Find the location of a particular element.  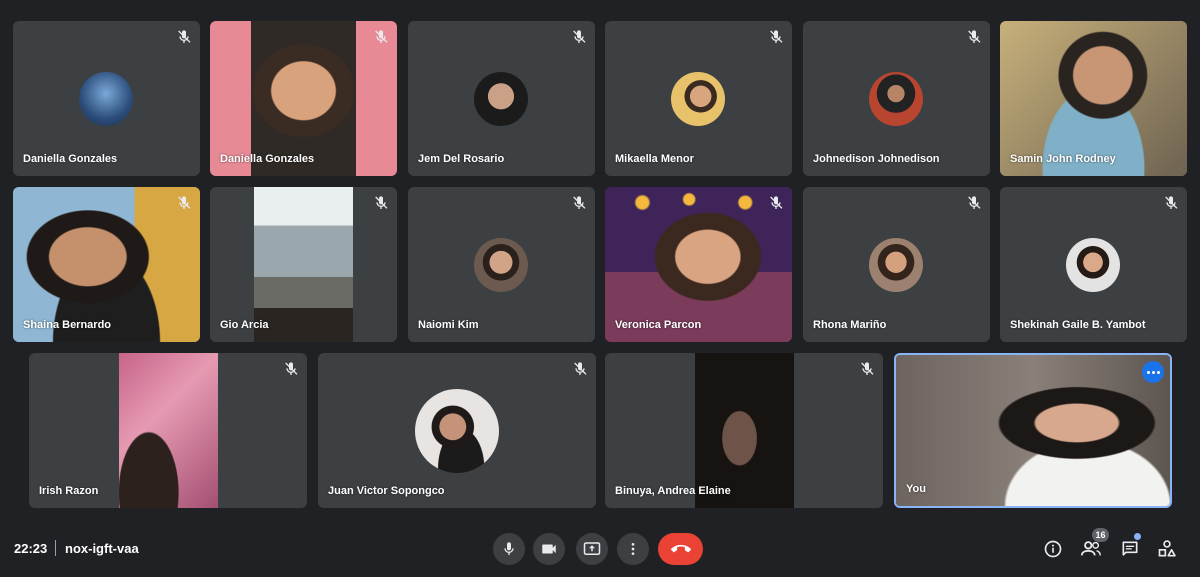

participant-tile: Juan Victor Sopongco is located at coordinates (457, 430).